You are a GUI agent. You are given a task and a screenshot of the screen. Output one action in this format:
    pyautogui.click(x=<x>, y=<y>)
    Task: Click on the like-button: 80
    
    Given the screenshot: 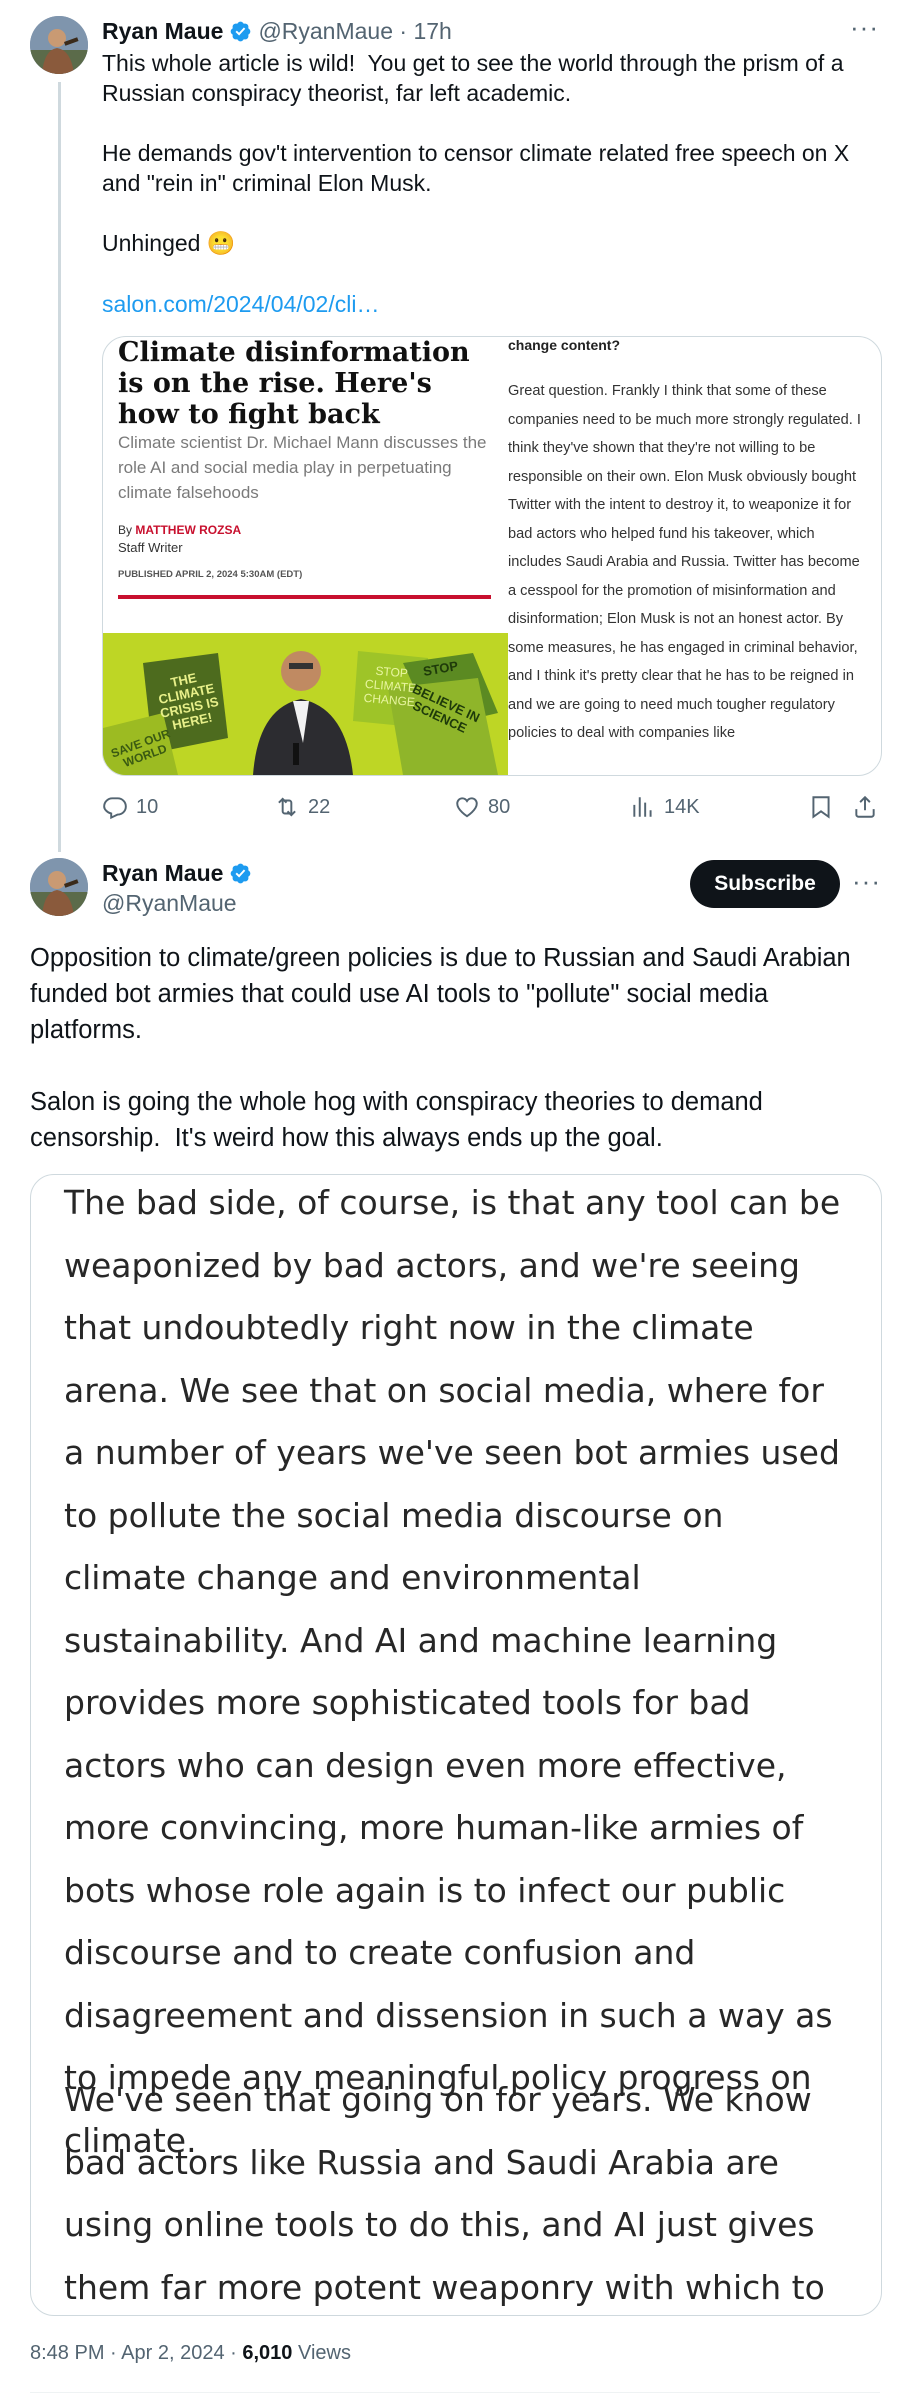 What is the action you would take?
    pyautogui.click(x=482, y=807)
    